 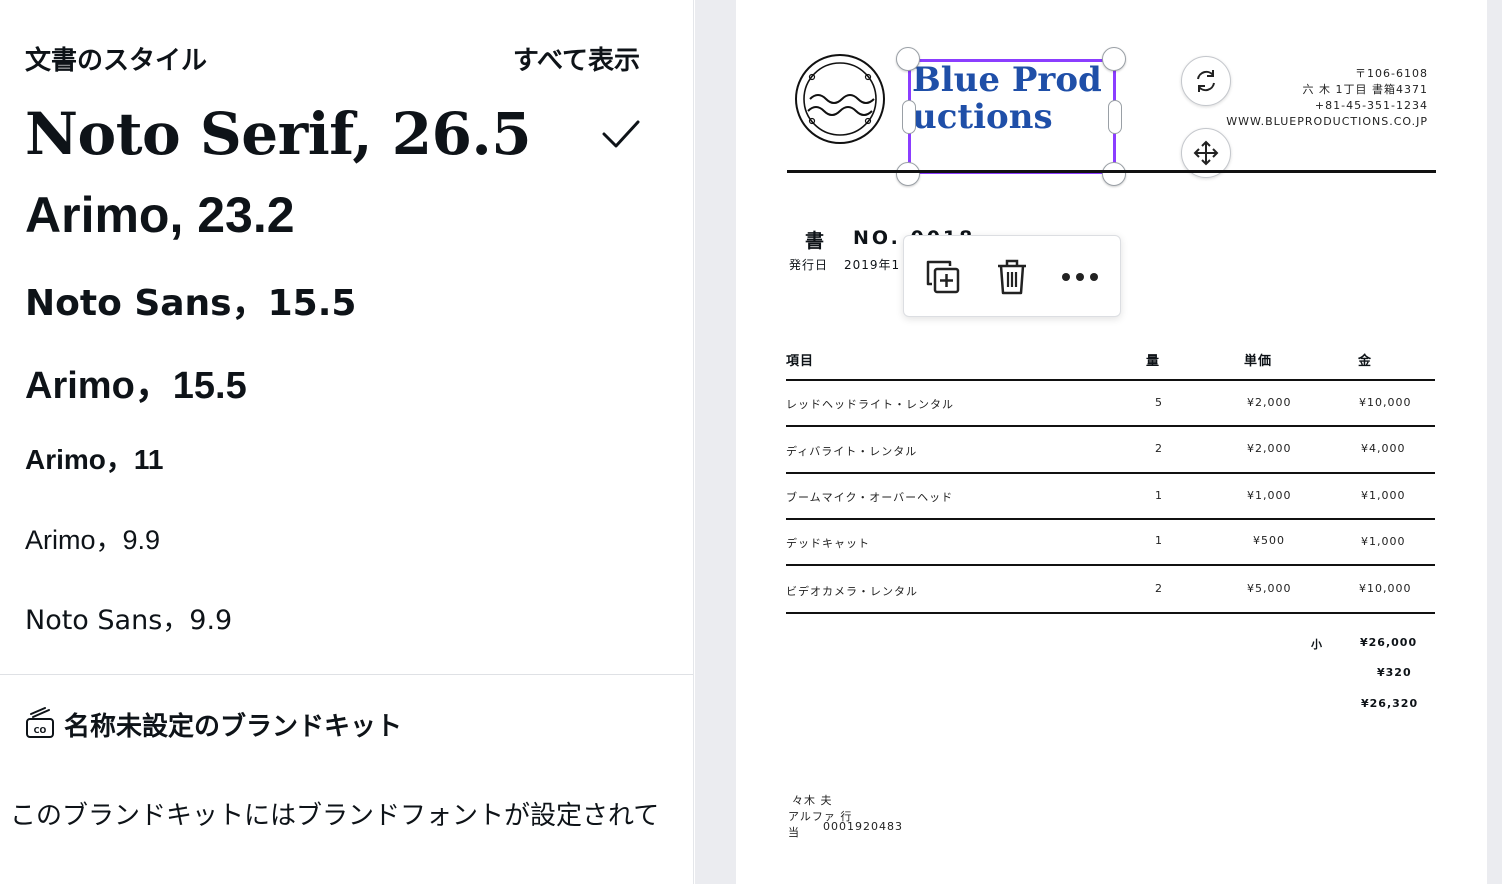 What do you see at coordinates (1258, 359) in the screenshot?
I see `column-header-unit-price: 単価` at bounding box center [1258, 359].